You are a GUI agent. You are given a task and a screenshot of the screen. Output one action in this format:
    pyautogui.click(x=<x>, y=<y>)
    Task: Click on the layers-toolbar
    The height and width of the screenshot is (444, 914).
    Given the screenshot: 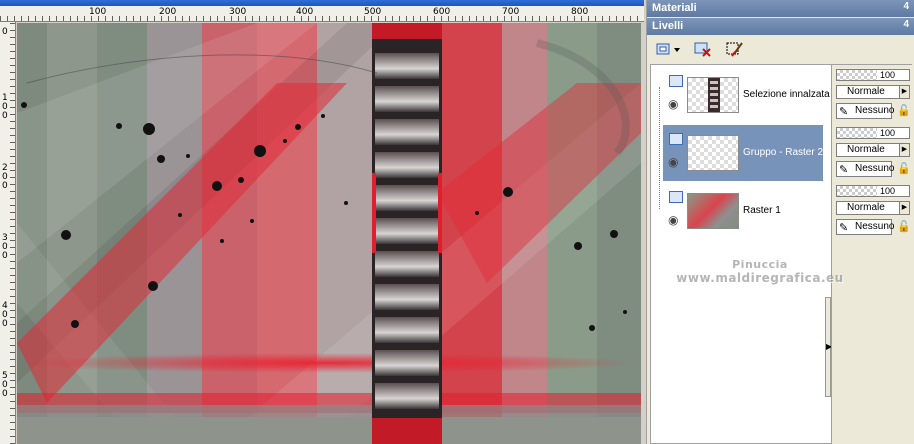 What is the action you would take?
    pyautogui.click(x=780, y=49)
    